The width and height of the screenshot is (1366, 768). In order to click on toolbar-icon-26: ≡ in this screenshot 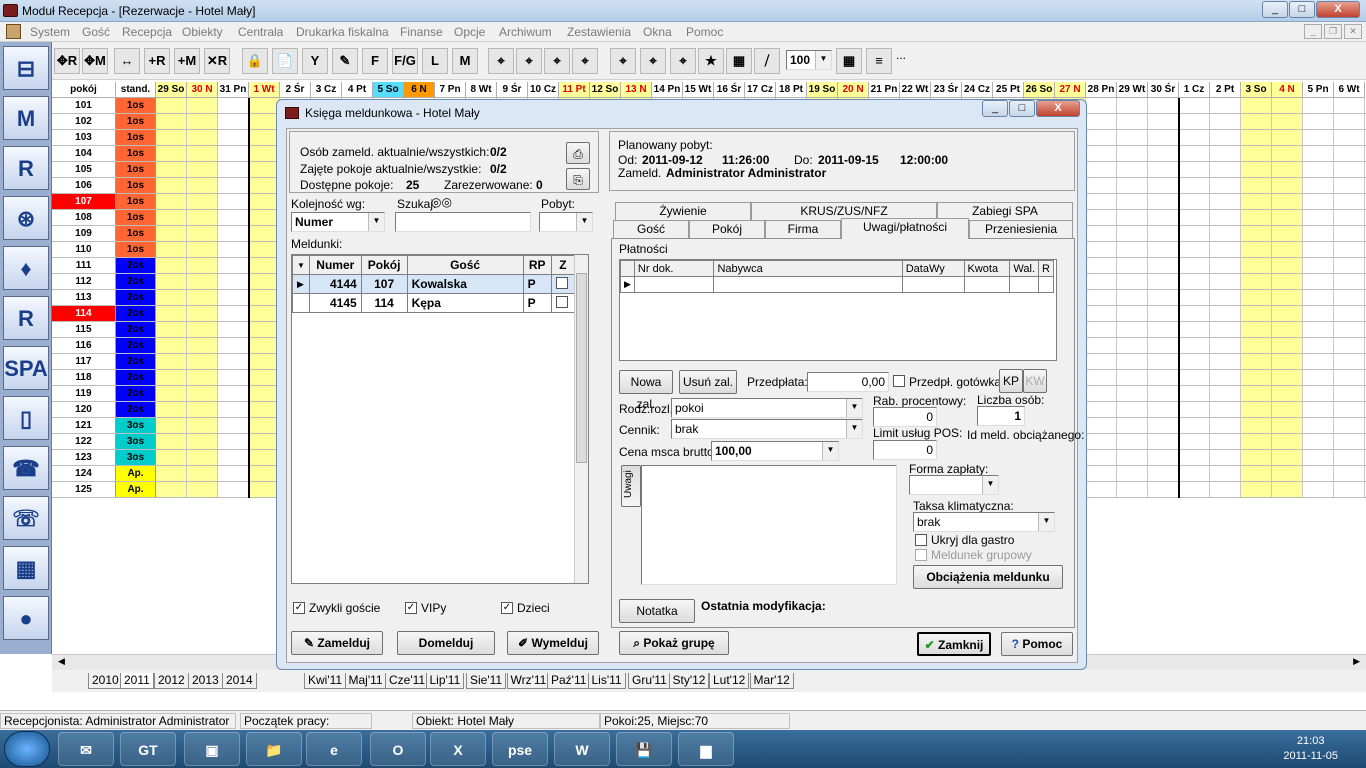, I will do `click(879, 61)`.